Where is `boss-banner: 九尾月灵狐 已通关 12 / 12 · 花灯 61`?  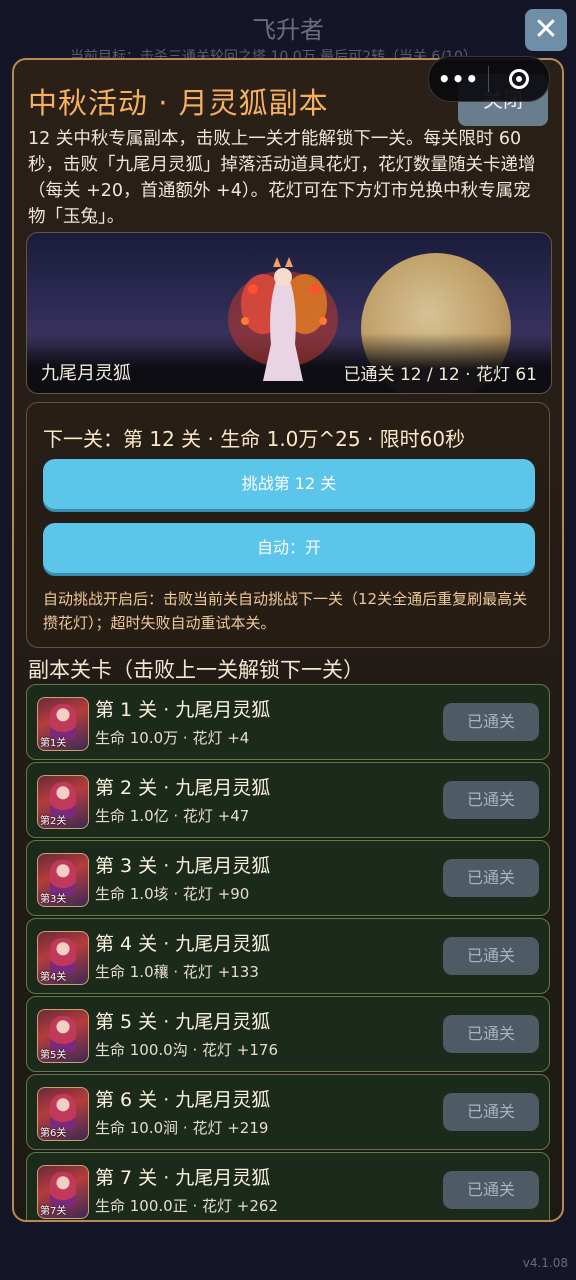
boss-banner: 九尾月灵狐 已通关 12 / 12 · 花灯 61 is located at coordinates (289, 313).